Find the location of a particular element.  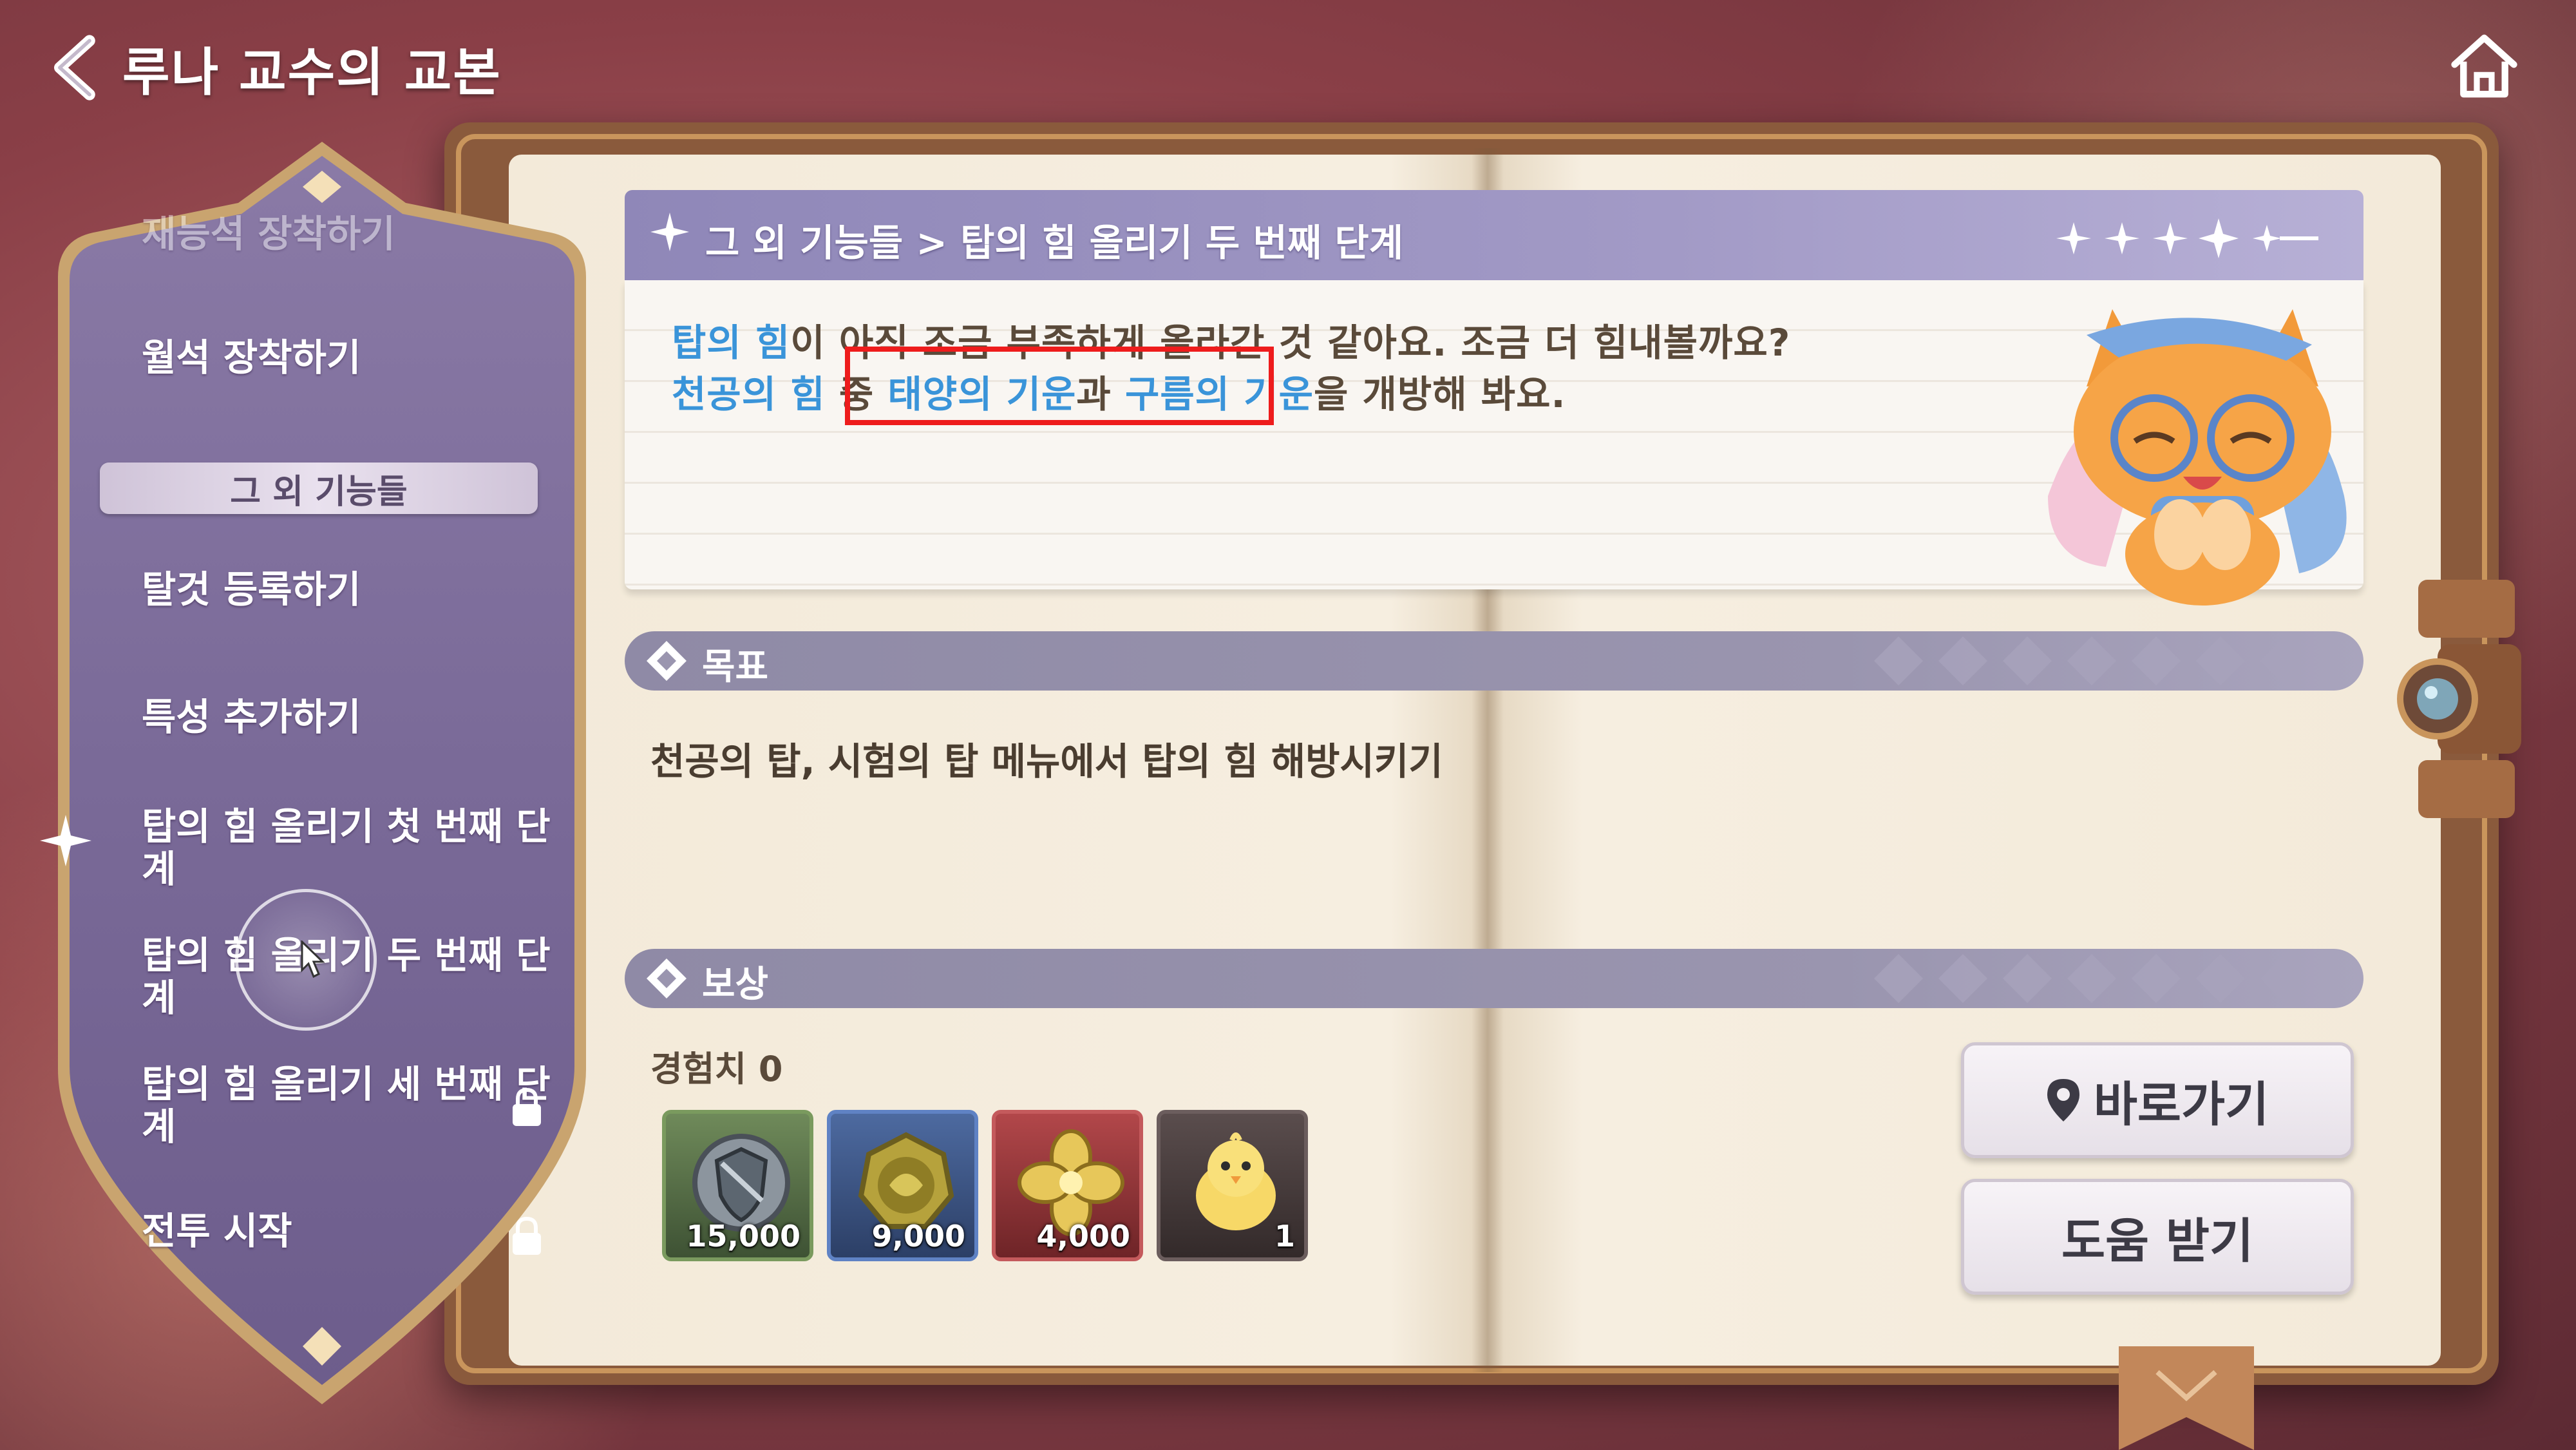

back-arrow-icon is located at coordinates (75, 67).